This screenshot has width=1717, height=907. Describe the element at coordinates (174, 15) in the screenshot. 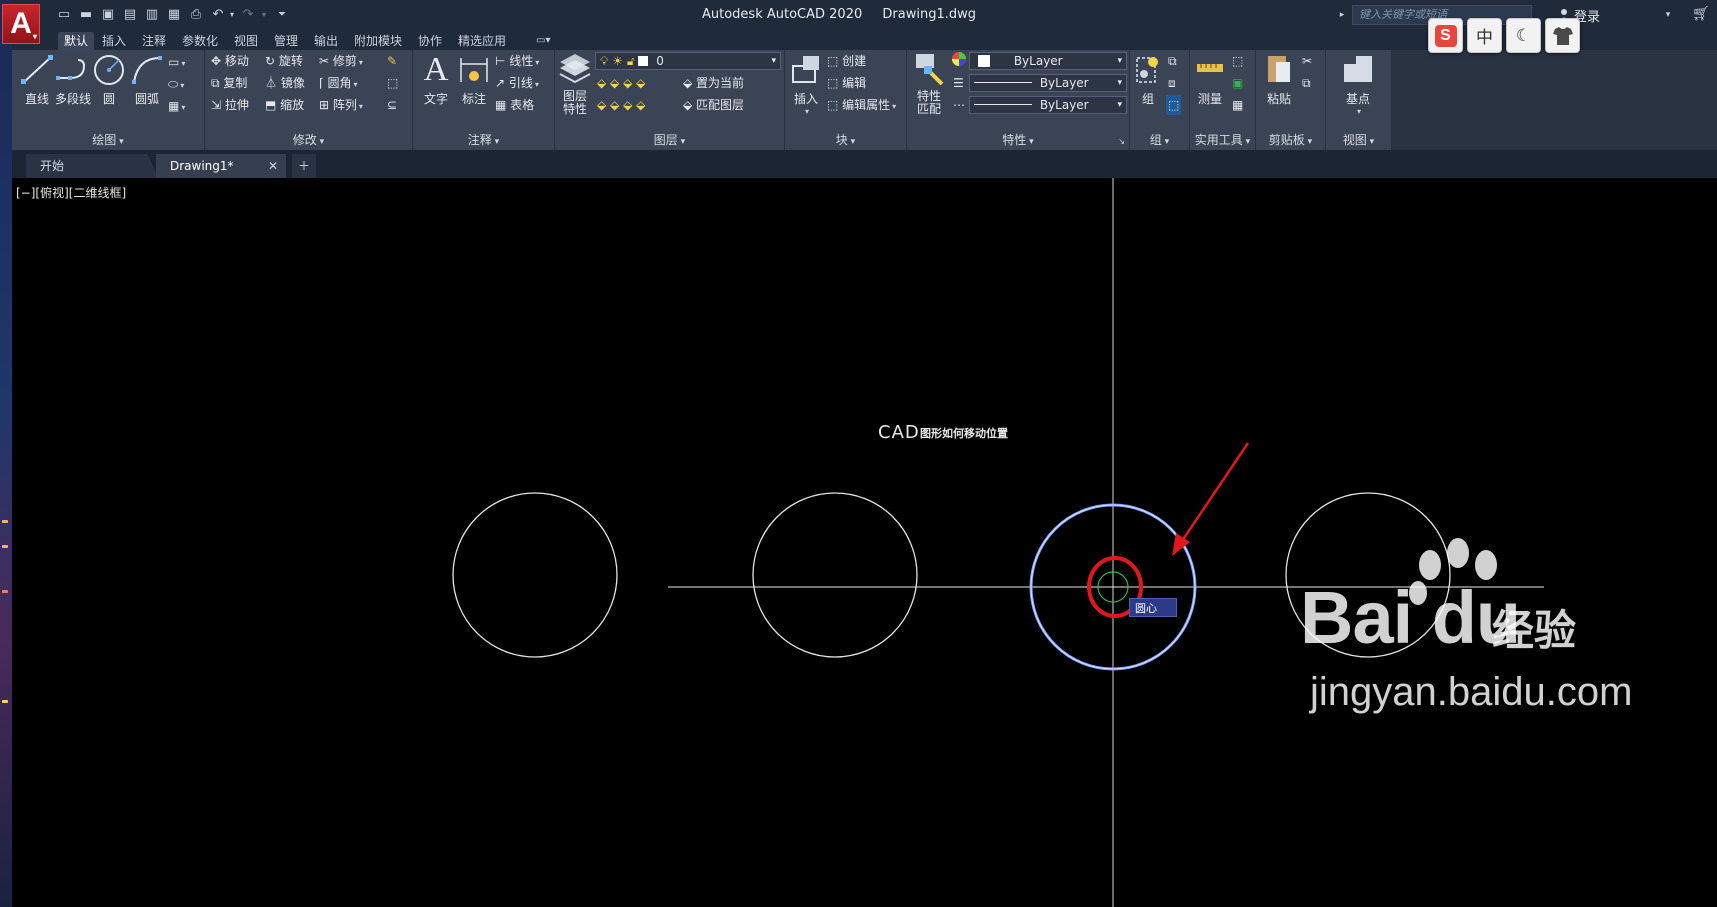

I see `publish-icon: ▦` at that location.